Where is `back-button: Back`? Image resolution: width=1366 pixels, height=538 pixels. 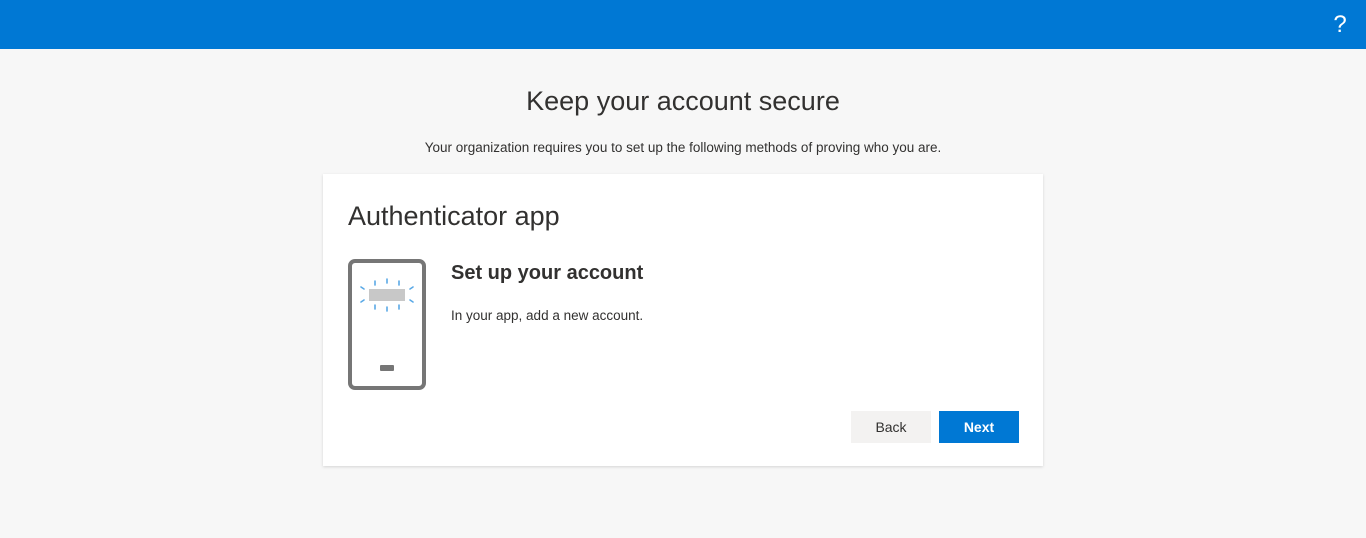
back-button: Back is located at coordinates (891, 427).